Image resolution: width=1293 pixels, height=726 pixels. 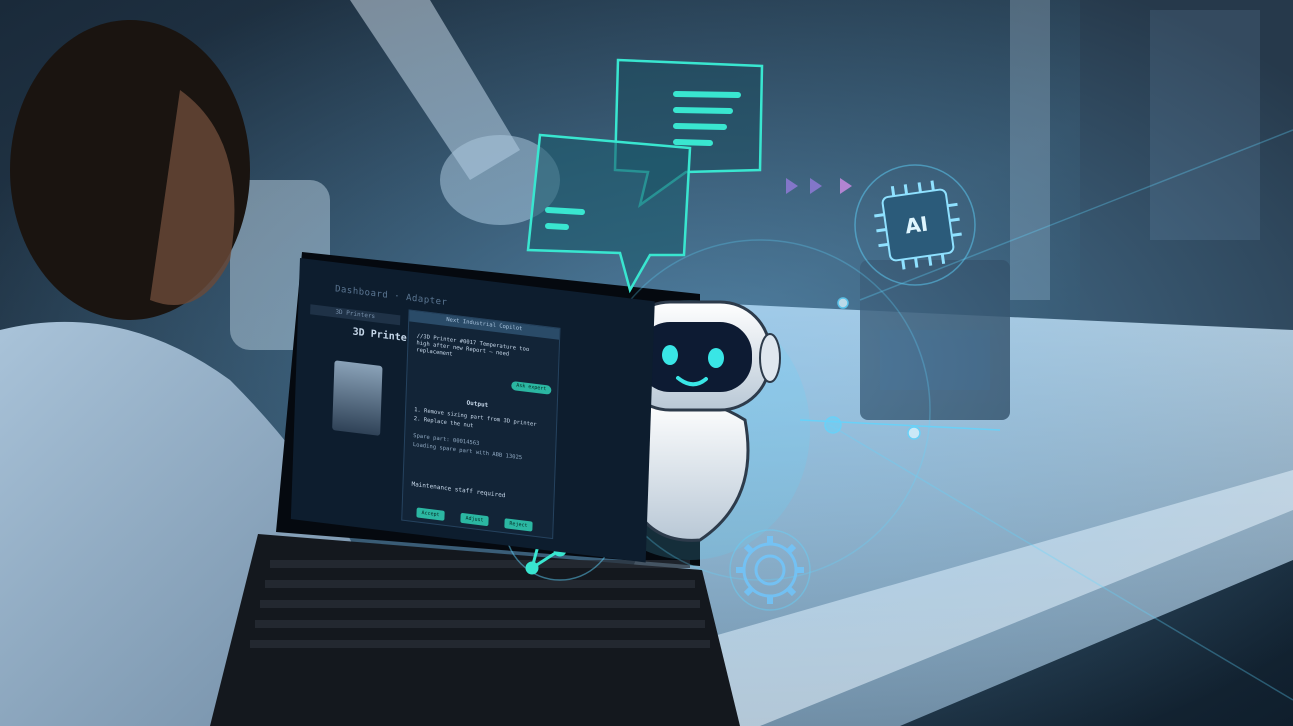 I want to click on output-heading: Output, so click(x=477, y=404).